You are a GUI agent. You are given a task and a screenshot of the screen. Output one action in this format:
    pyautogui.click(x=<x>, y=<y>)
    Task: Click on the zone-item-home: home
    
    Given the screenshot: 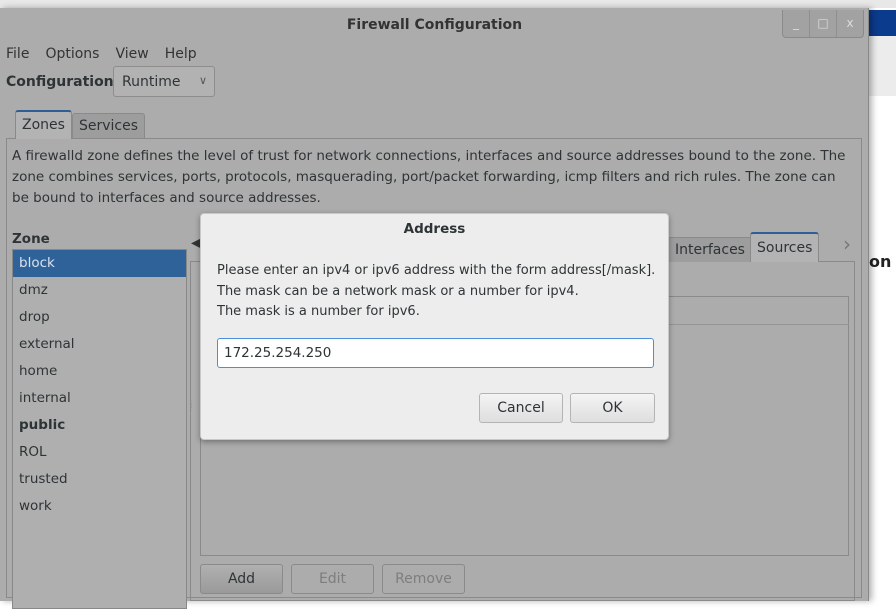 What is the action you would take?
    pyautogui.click(x=99, y=371)
    